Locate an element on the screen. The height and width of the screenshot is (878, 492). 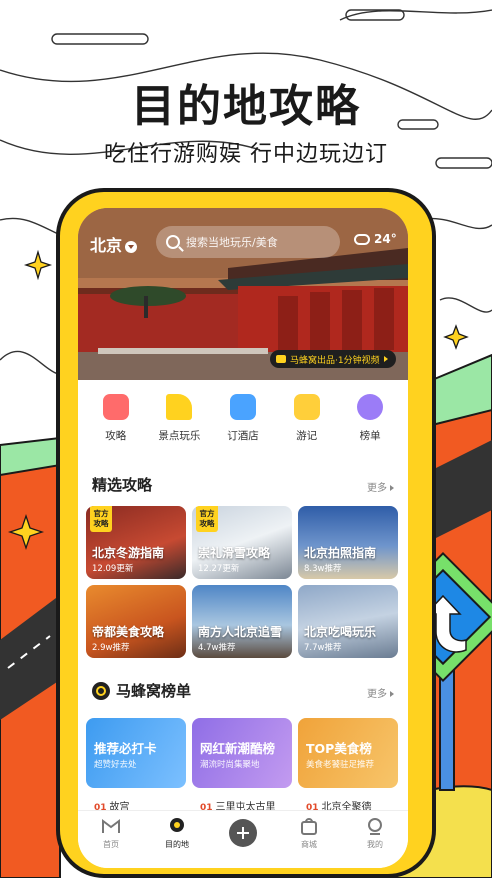
tab-destination: 目的地 is located at coordinates (177, 833).